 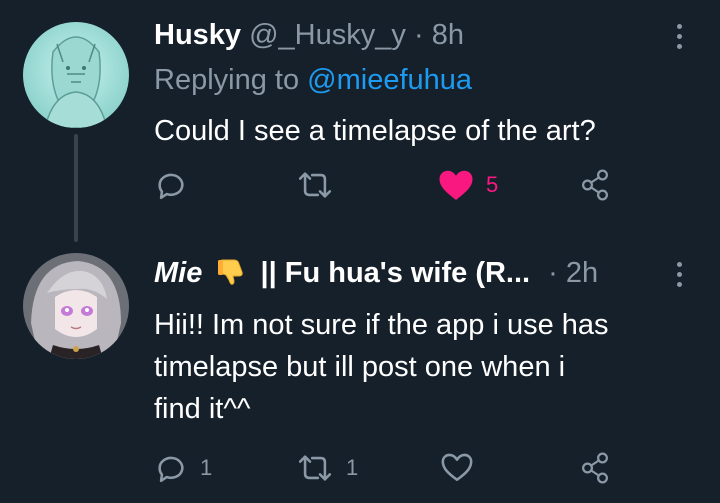 What do you see at coordinates (389, 80) in the screenshot?
I see `reply-mention-link: @mieefuhua` at bounding box center [389, 80].